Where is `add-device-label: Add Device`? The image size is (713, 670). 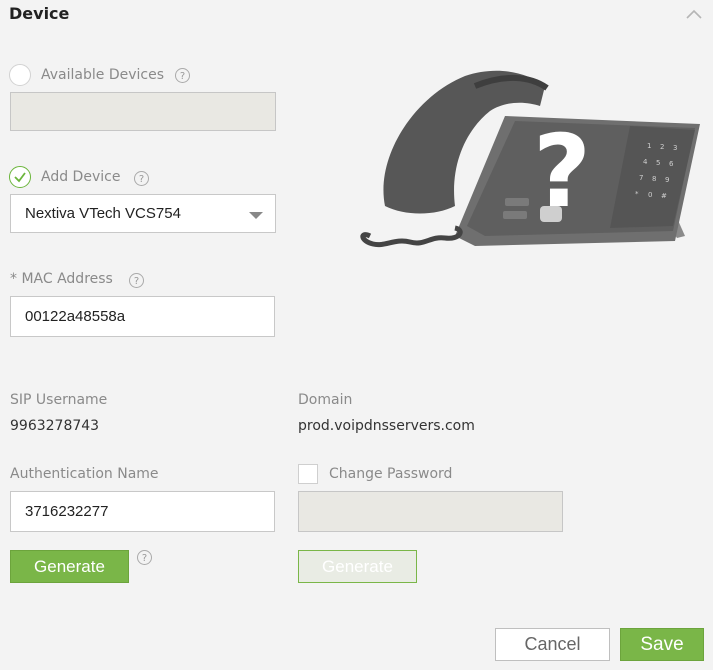 add-device-label: Add Device is located at coordinates (81, 177).